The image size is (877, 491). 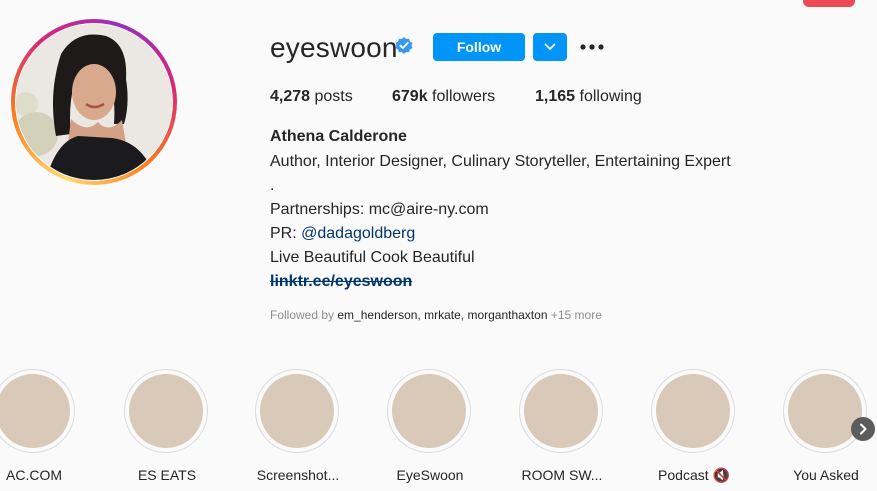 I want to click on posts-count: 4,278, so click(x=290, y=96).